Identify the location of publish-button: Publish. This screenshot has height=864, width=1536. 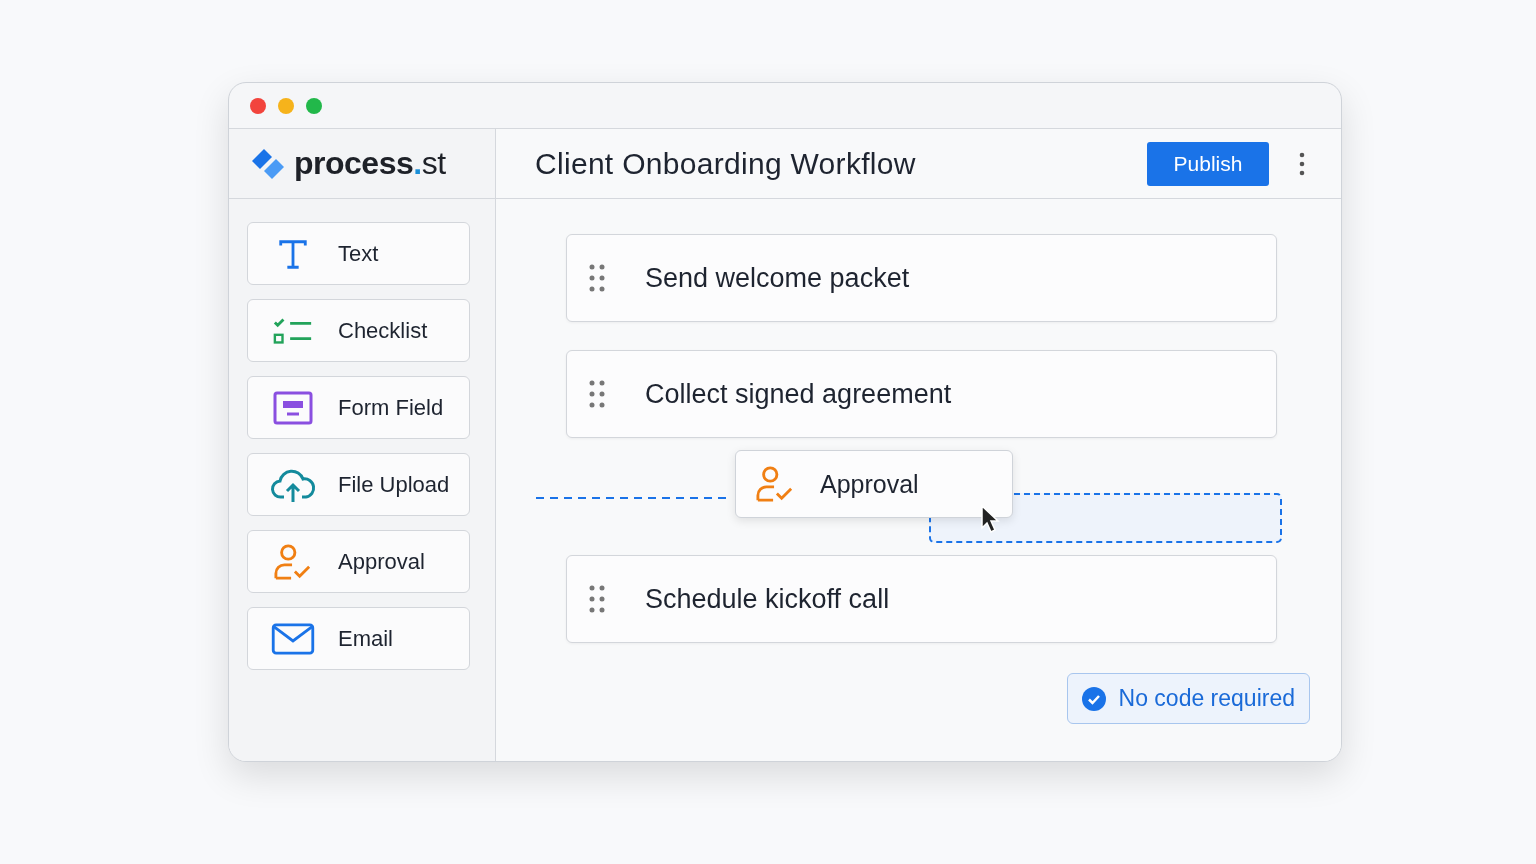
(1208, 163).